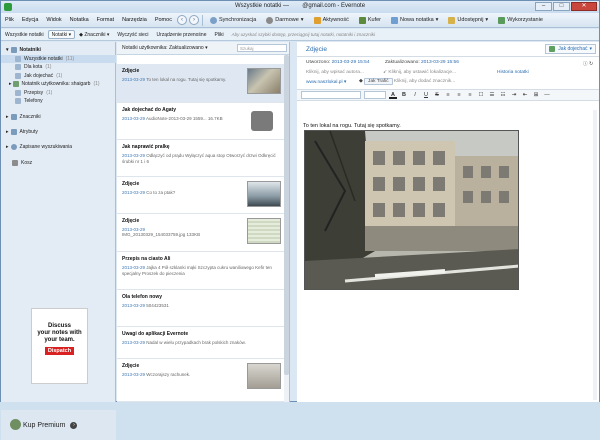 The image size is (600, 440). I want to click on underline-icon: U, so click(426, 95).